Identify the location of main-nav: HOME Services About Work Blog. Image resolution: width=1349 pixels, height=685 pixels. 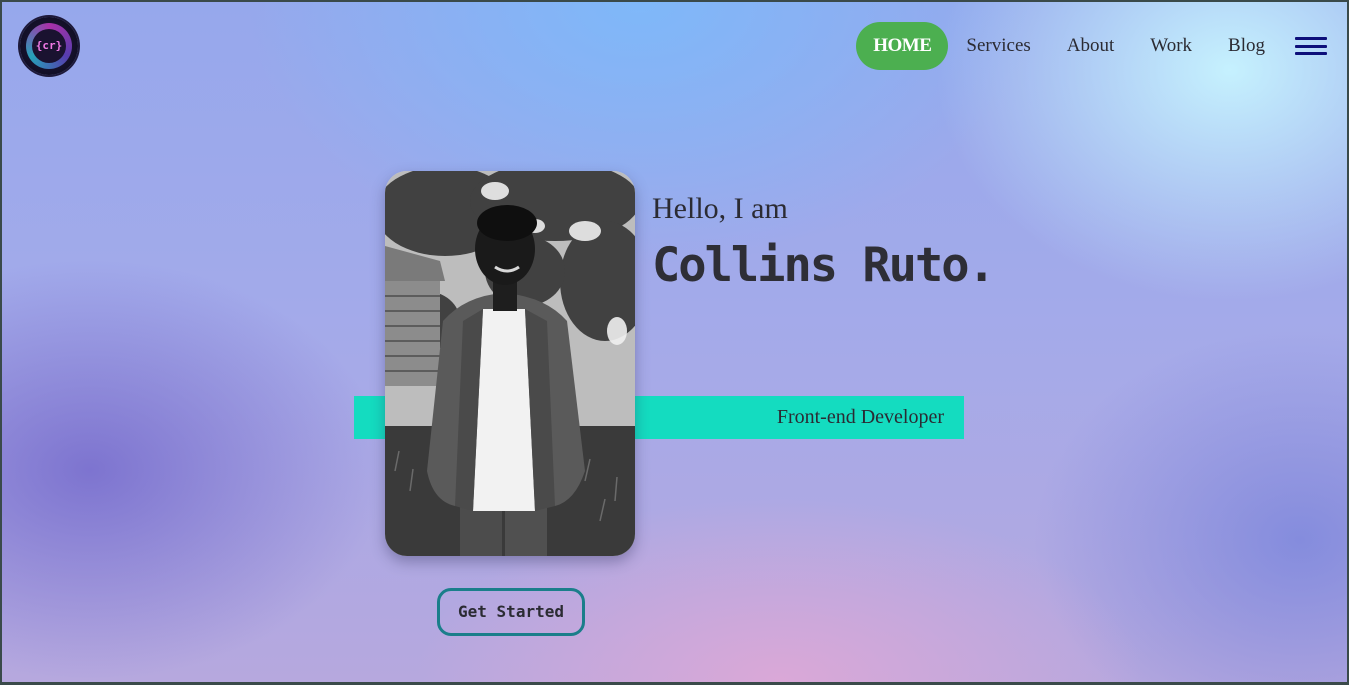
(1091, 46).